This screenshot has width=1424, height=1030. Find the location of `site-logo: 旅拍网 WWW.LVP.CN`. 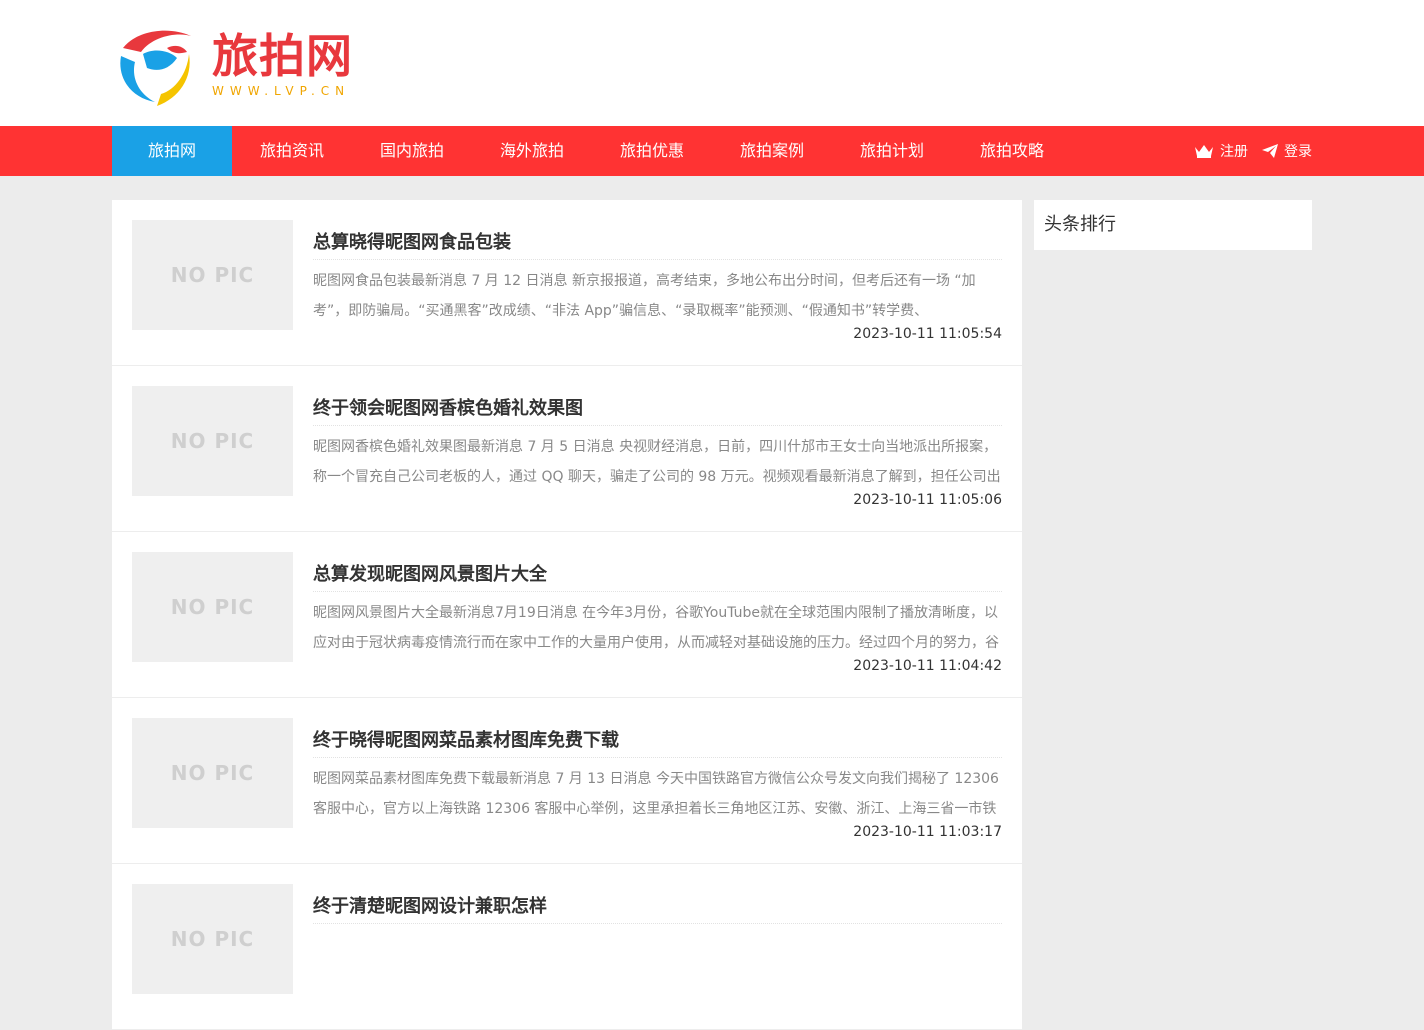

site-logo: 旅拍网 WWW.LVP.CN is located at coordinates (235, 68).